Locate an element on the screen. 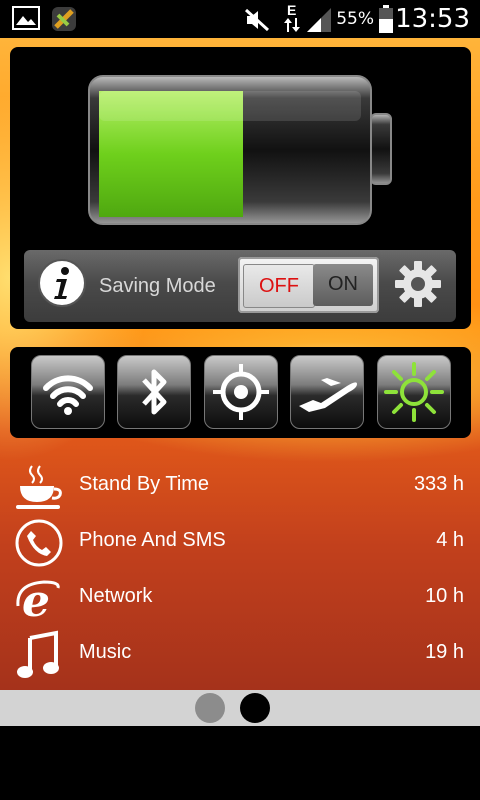  signal-icon is located at coordinates (319, 20).